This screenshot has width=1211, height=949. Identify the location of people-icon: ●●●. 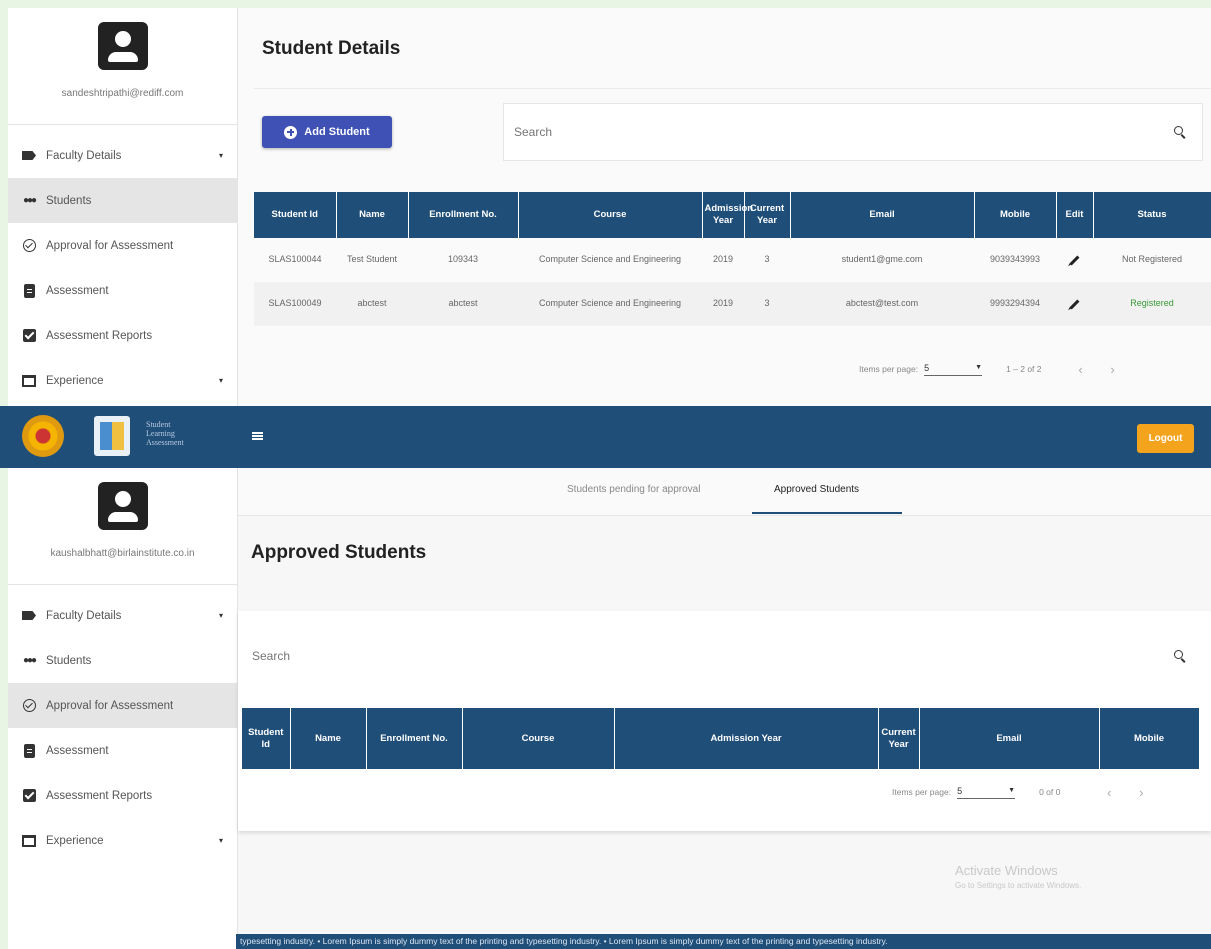
(29, 660).